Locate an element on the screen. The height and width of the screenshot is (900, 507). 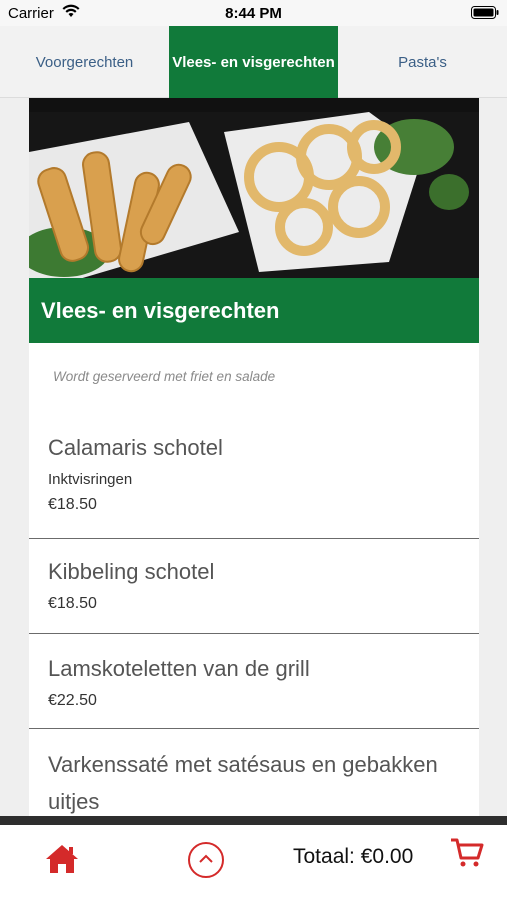
status-bar: Carrier 8:44 PM is located at coordinates (253, 13).